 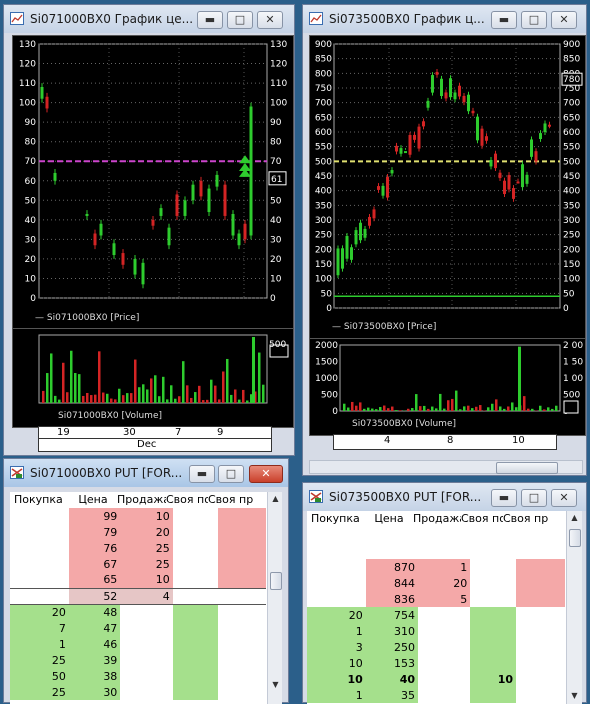 I want to click on buy-volume-cell: 25, so click(x=39, y=660).